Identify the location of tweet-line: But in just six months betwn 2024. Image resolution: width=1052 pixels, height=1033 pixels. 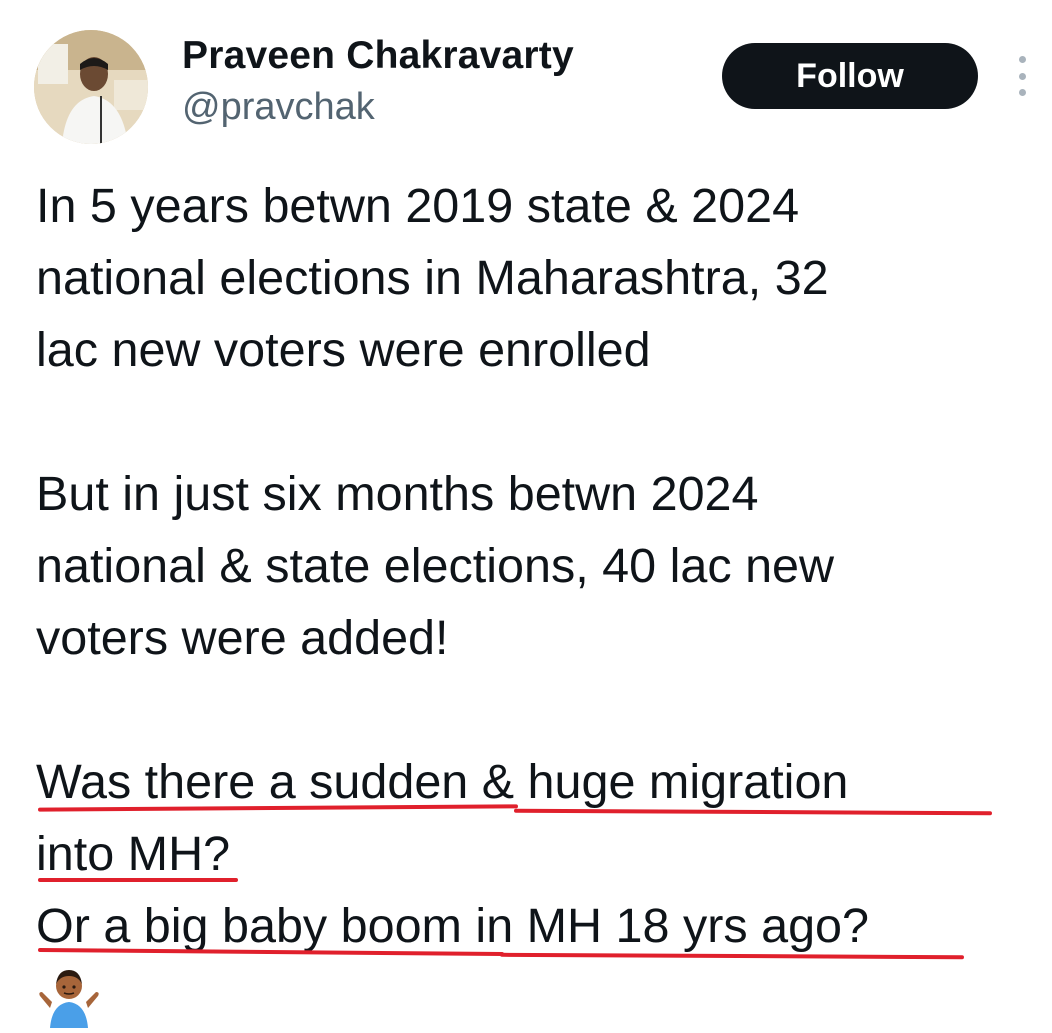
(397, 494).